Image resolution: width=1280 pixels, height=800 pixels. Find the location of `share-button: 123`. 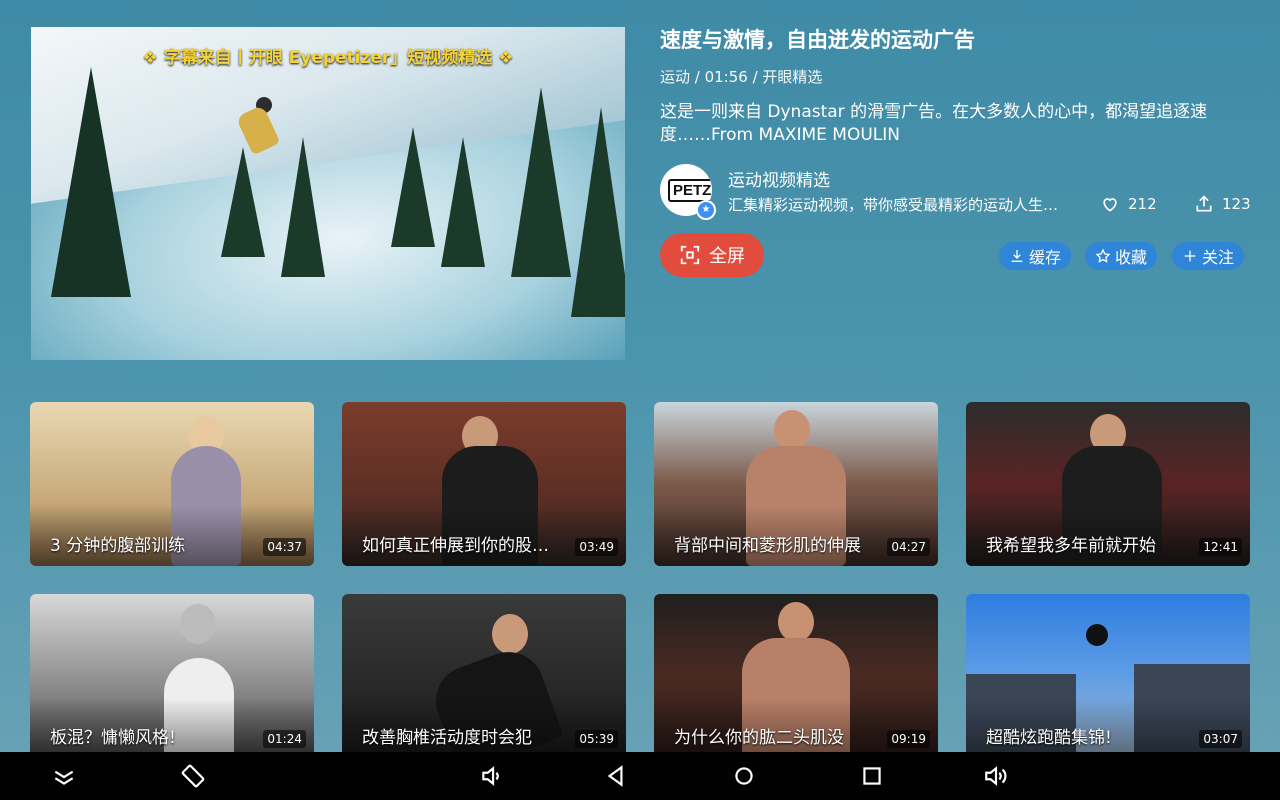

share-button: 123 is located at coordinates (1222, 204).